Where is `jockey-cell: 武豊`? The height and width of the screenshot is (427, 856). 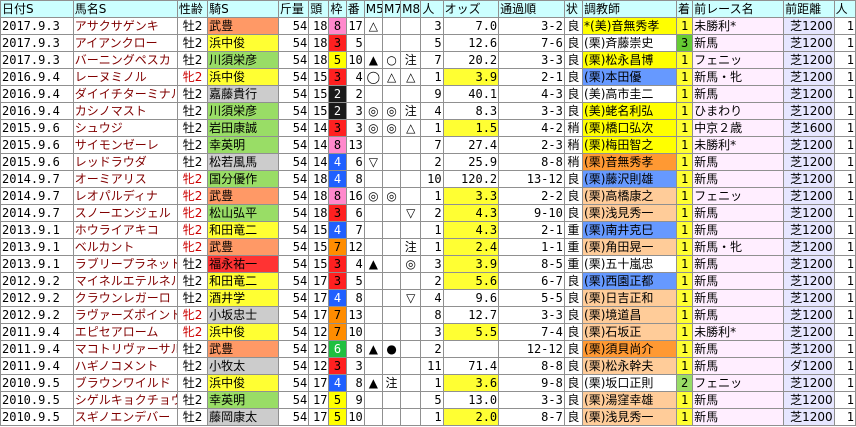 jockey-cell: 武豊 is located at coordinates (243, 26).